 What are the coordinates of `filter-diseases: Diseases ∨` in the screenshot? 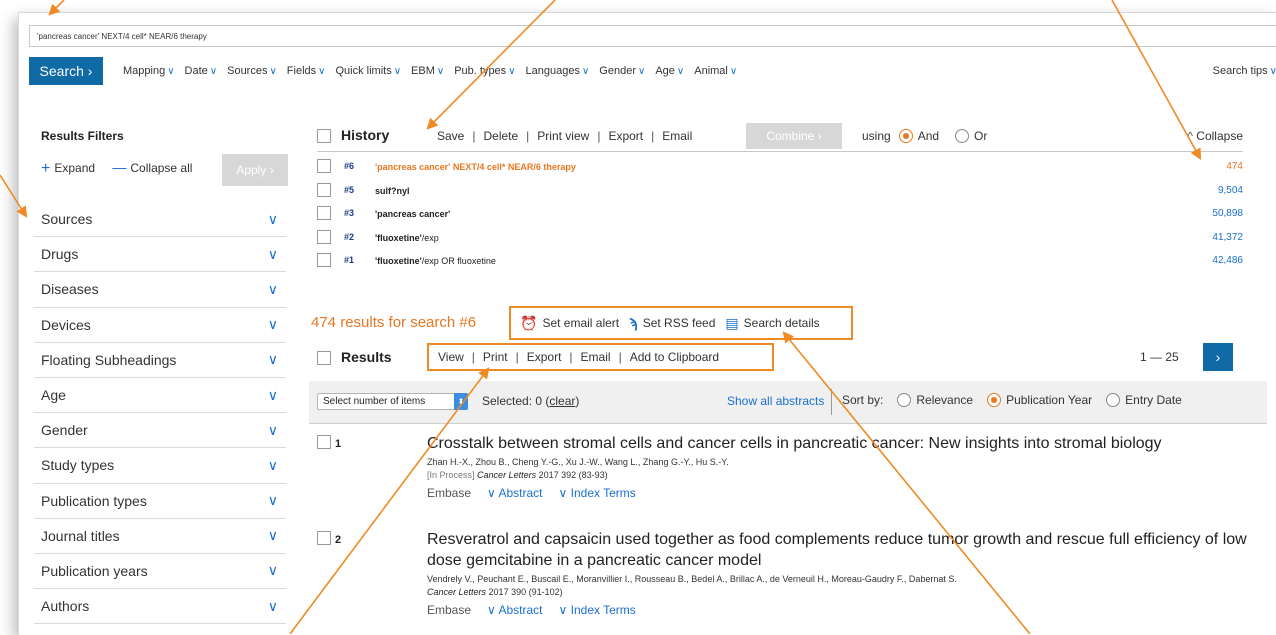 It's located at (160, 290).